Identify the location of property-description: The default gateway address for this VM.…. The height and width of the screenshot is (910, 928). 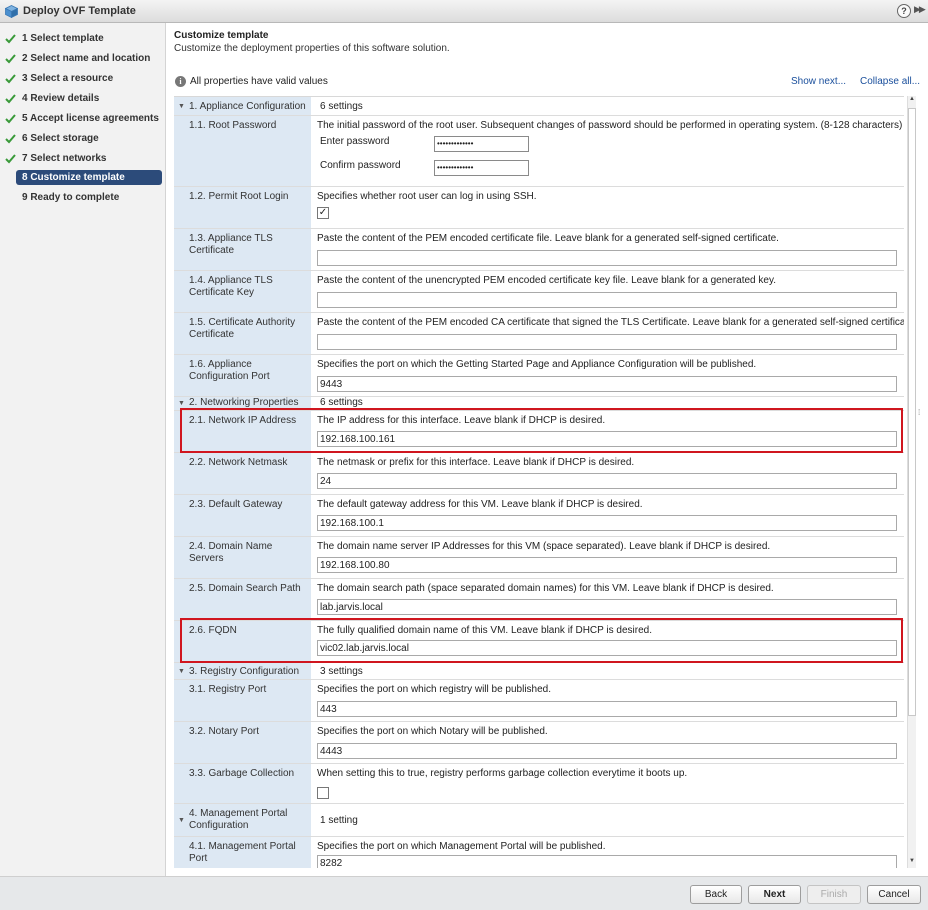
(480, 504).